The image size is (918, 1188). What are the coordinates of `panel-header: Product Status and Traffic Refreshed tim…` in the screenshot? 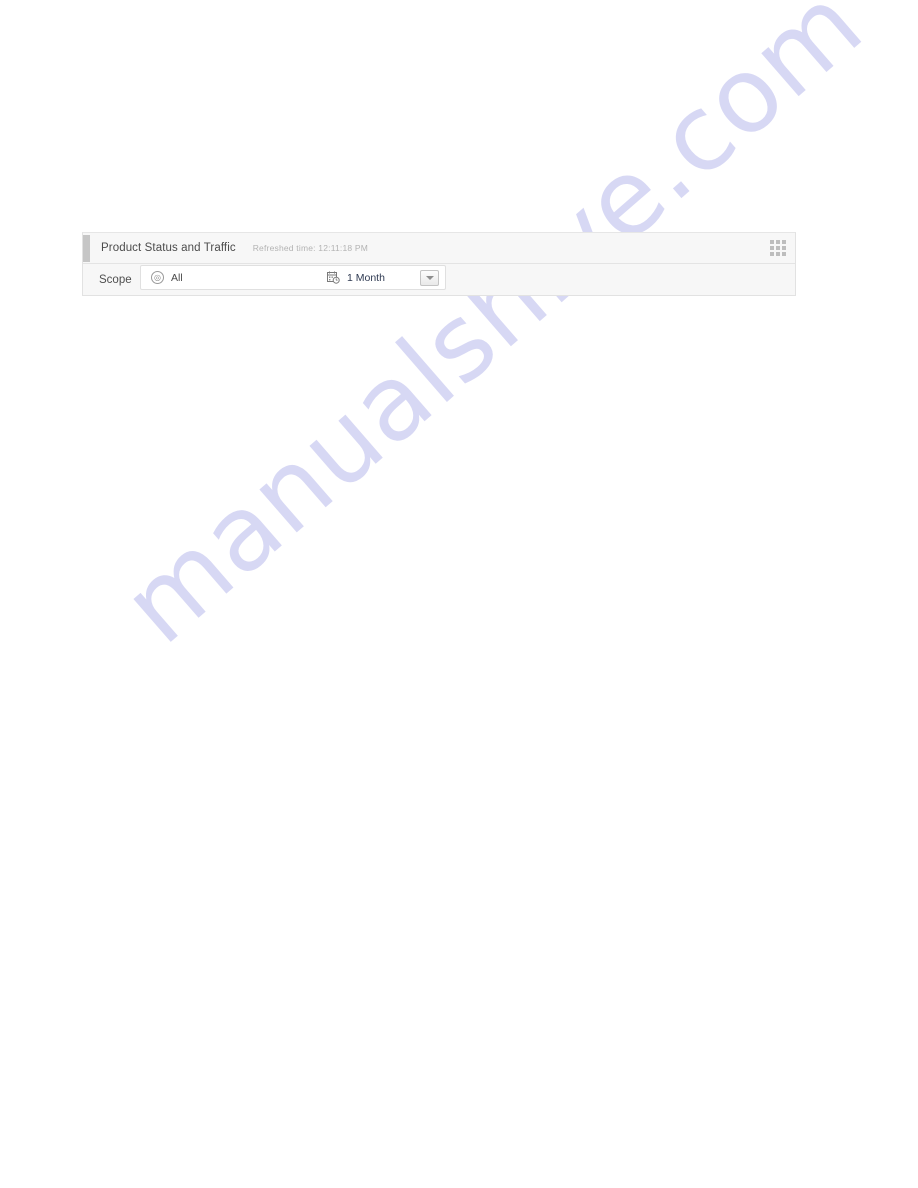 It's located at (439, 248).